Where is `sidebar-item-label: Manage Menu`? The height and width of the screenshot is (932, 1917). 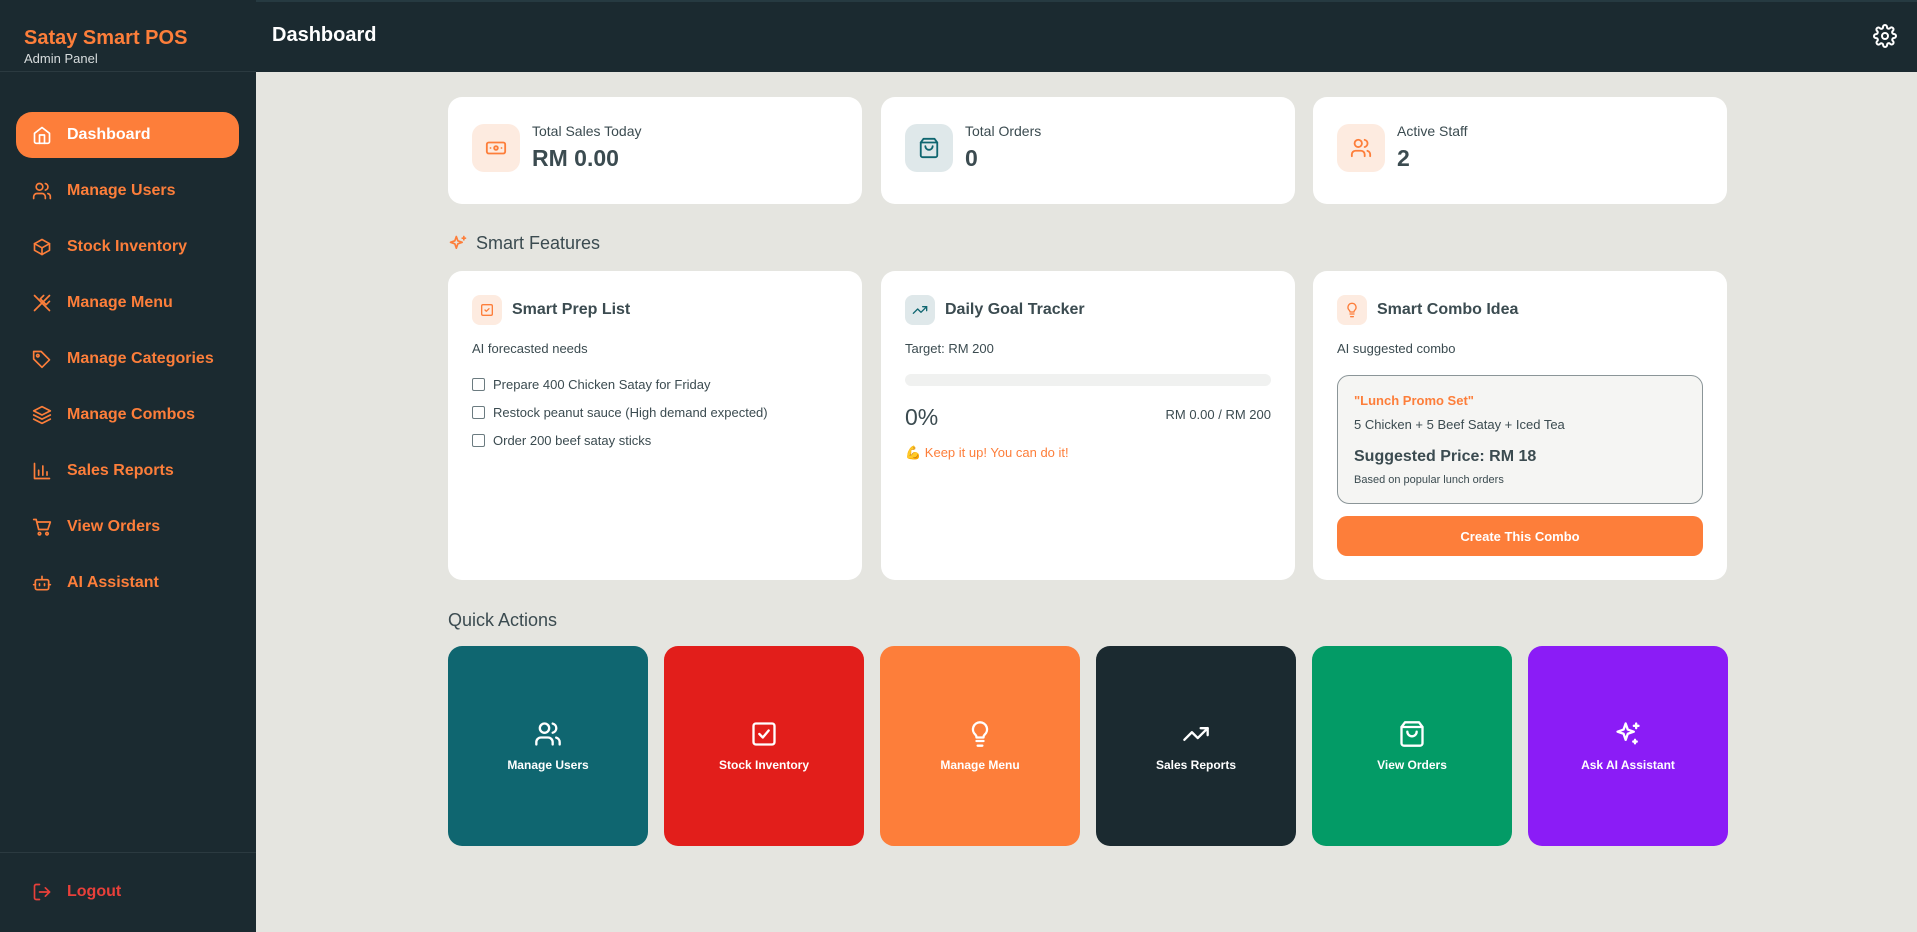
sidebar-item-label: Manage Menu is located at coordinates (120, 302).